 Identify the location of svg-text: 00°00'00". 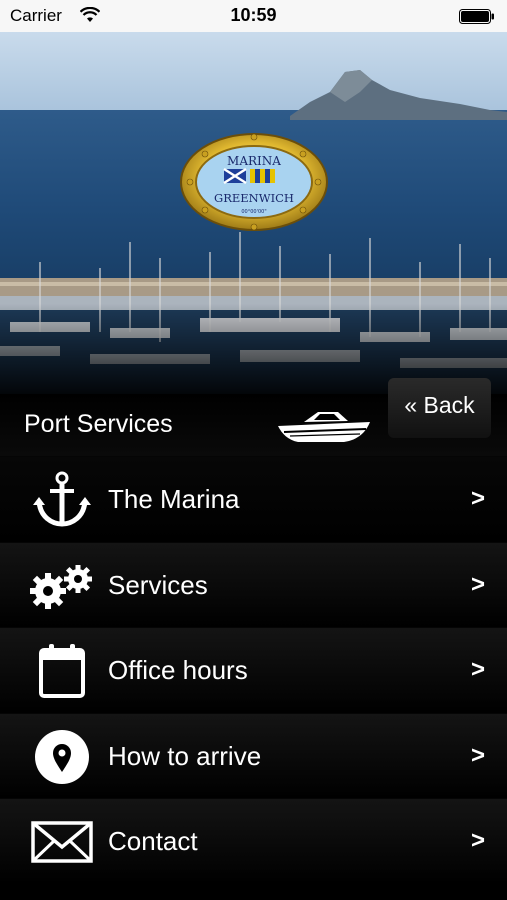
(253, 212).